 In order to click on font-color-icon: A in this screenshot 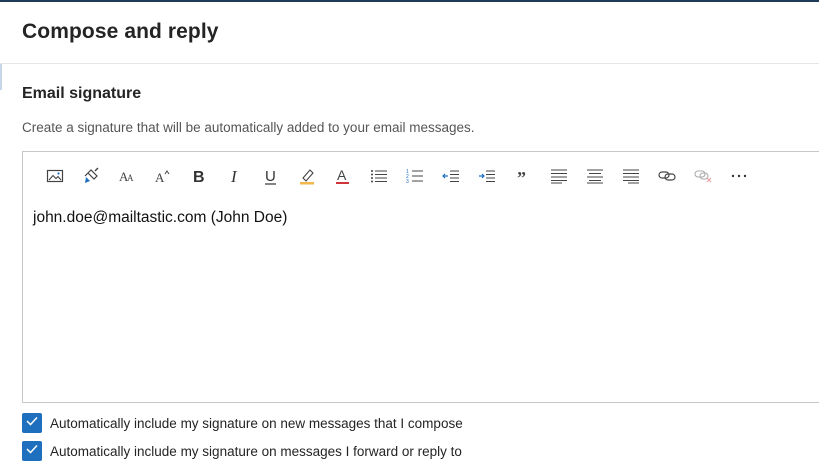, I will do `click(343, 176)`.